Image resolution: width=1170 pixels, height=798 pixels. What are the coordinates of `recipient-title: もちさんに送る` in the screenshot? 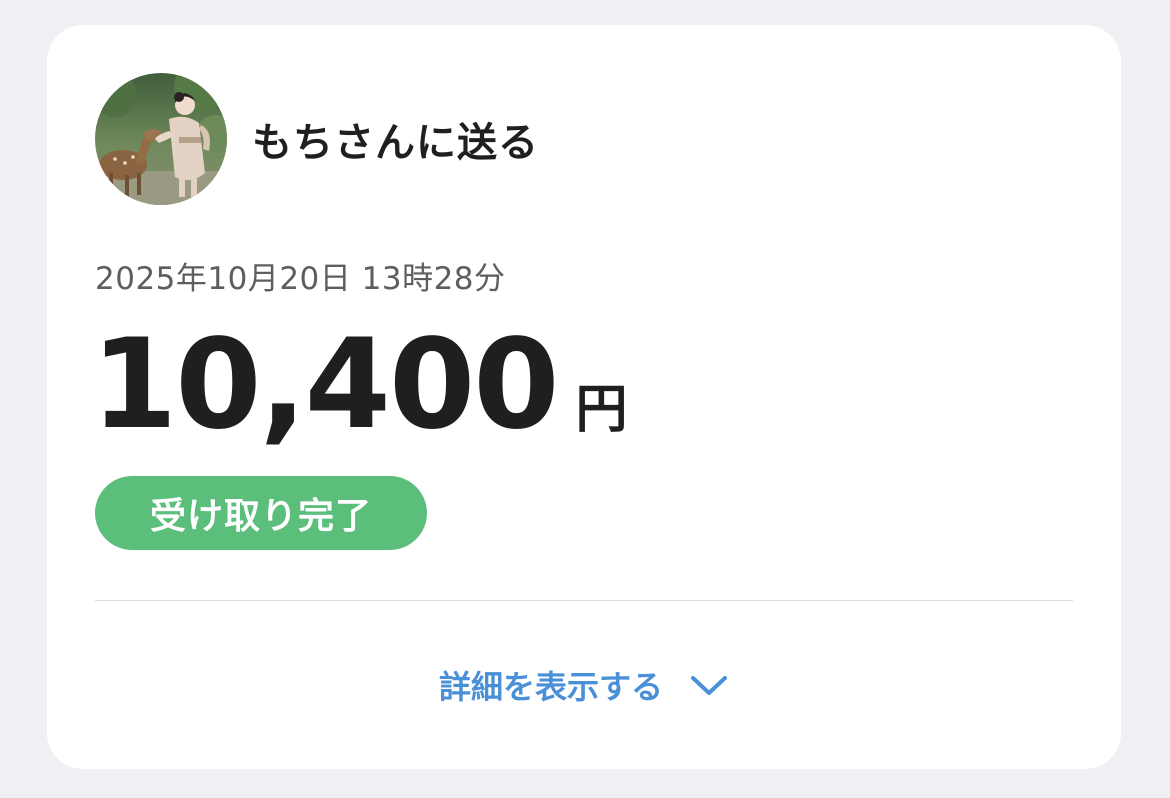 It's located at (395, 143).